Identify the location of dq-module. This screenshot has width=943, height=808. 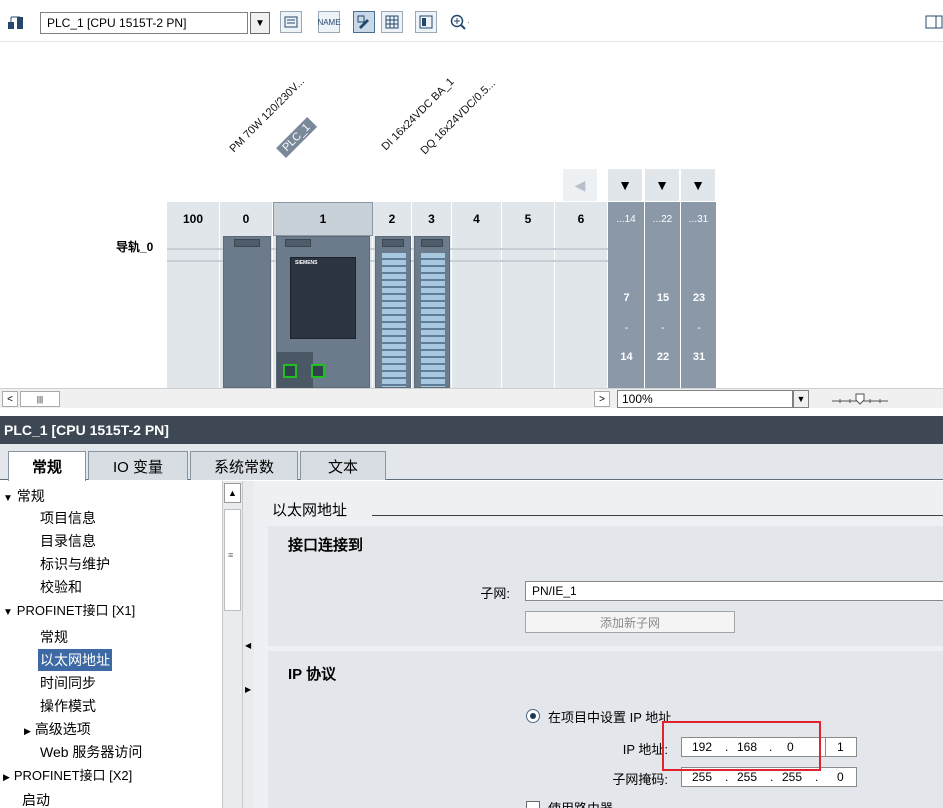
(432, 312).